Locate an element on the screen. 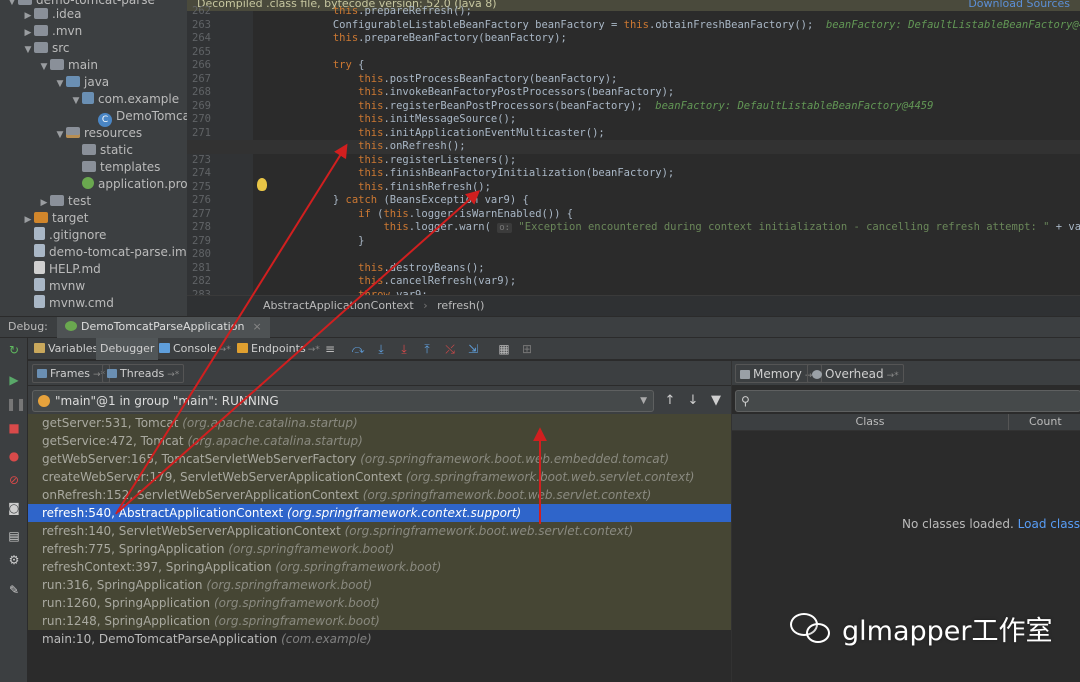 This screenshot has width=1080, height=682. thread-selector: "main"@1 in group "main": RUNNING ▼ is located at coordinates (343, 401).